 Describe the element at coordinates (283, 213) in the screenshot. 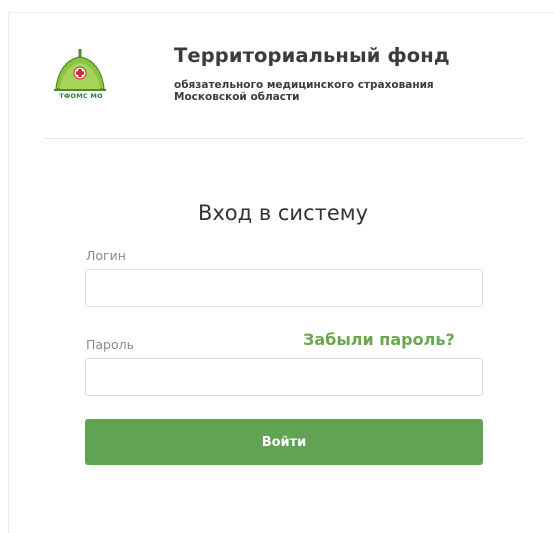

I see `login-form-title: Вход в систему` at that location.